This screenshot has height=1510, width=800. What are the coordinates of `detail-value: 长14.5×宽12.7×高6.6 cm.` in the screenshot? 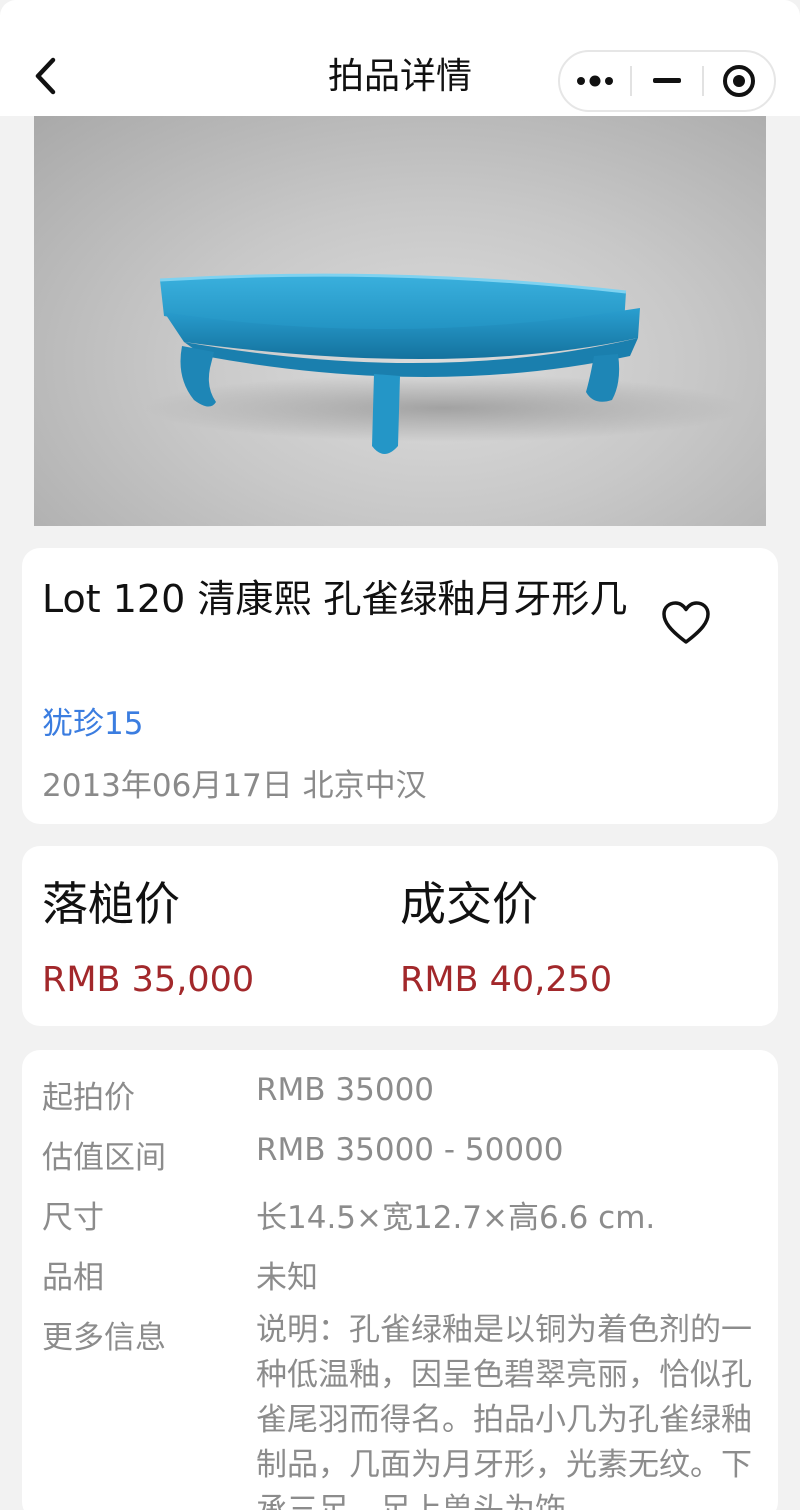 It's located at (456, 1218).